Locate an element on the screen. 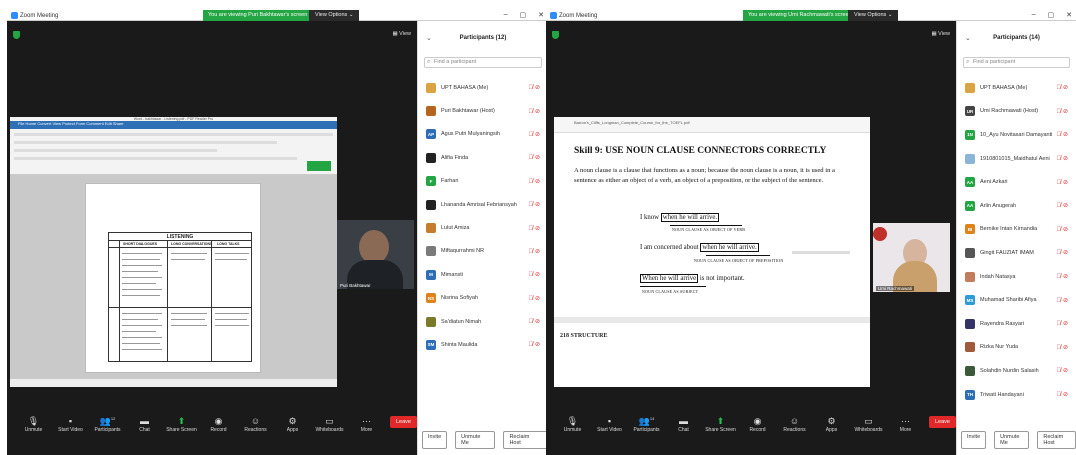 The width and height of the screenshot is (1076, 455). participant-row: AA Aeni Azkari 🎙̸⊘ is located at coordinates (1016, 182).